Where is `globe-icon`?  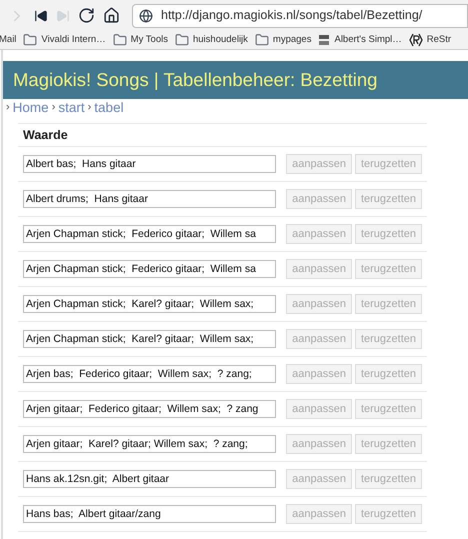
globe-icon is located at coordinates (146, 15).